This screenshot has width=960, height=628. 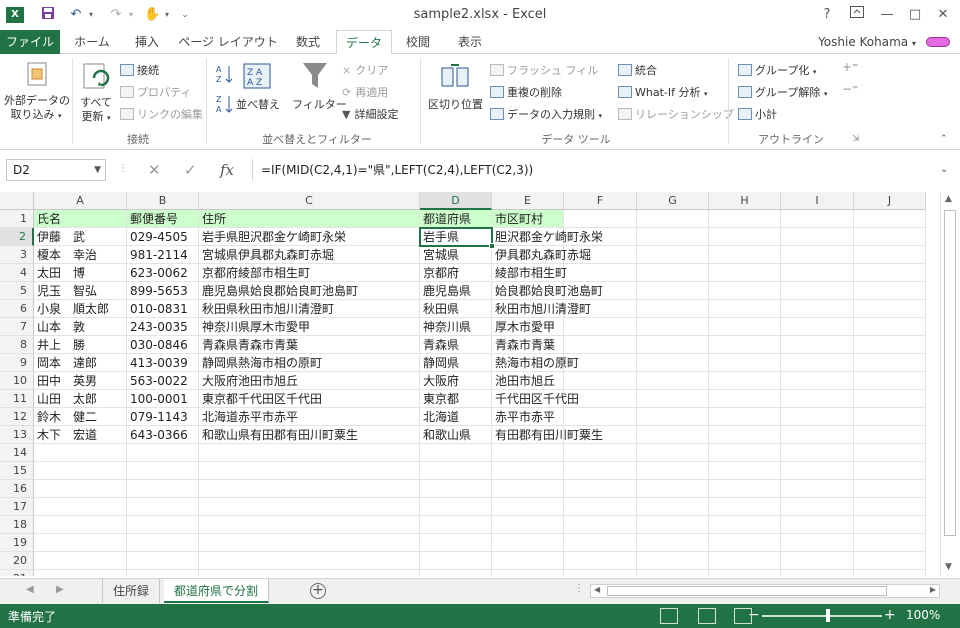 What do you see at coordinates (817, 417) in the screenshot?
I see `cell-i12` at bounding box center [817, 417].